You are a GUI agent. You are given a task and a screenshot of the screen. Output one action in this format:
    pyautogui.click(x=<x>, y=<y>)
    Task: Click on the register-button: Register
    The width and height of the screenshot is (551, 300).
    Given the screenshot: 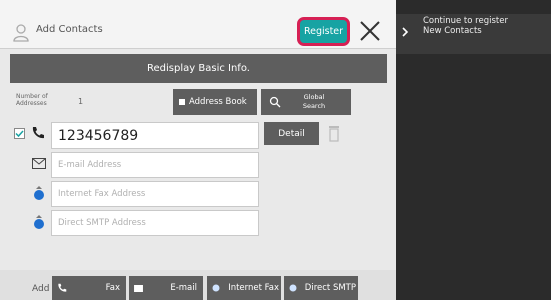 What is the action you would take?
    pyautogui.click(x=323, y=31)
    